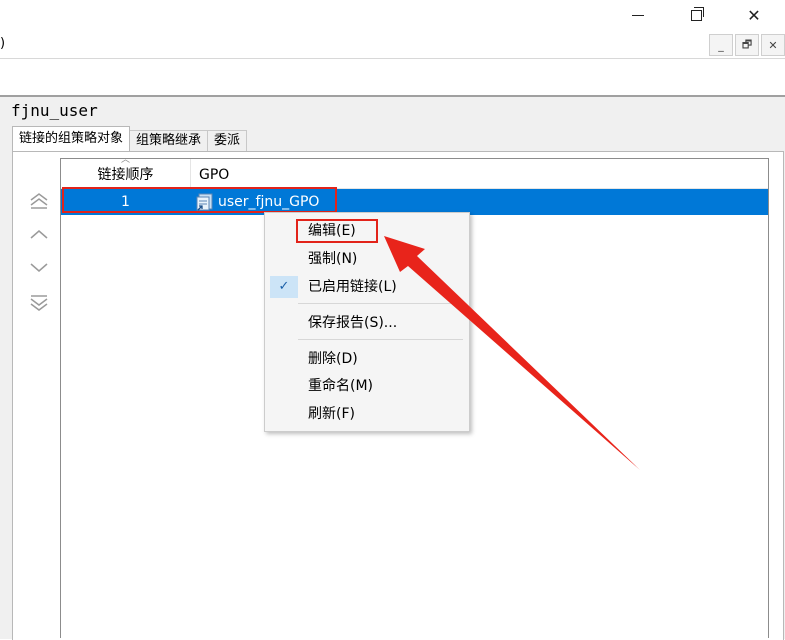 The image size is (785, 640). Describe the element at coordinates (367, 259) in the screenshot. I see `menu-item-enforced: 强制(N)` at that location.